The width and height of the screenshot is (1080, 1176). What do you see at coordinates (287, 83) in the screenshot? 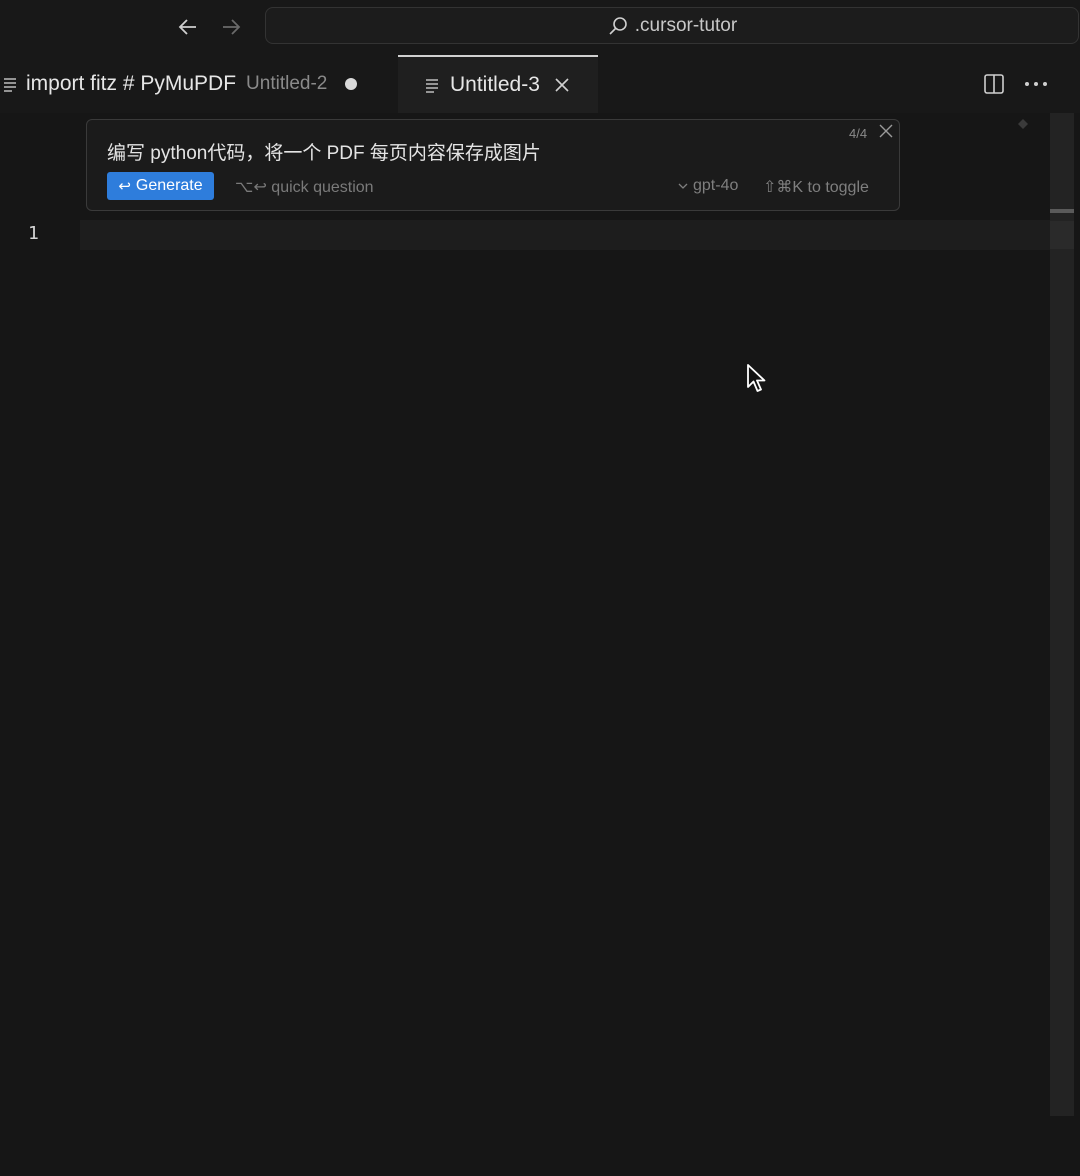
I see `tab-description: Untitled-2` at bounding box center [287, 83].